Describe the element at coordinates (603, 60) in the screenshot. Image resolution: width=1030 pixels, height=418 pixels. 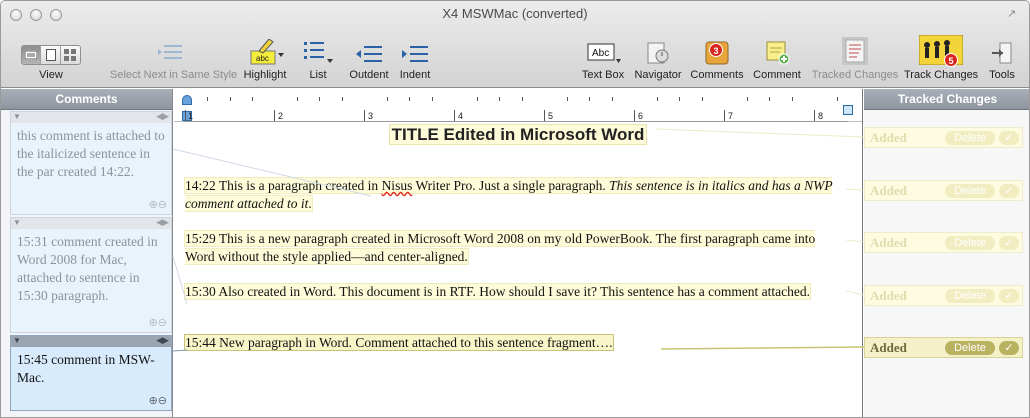
I see `text-box-tool: Abc Text Box` at that location.